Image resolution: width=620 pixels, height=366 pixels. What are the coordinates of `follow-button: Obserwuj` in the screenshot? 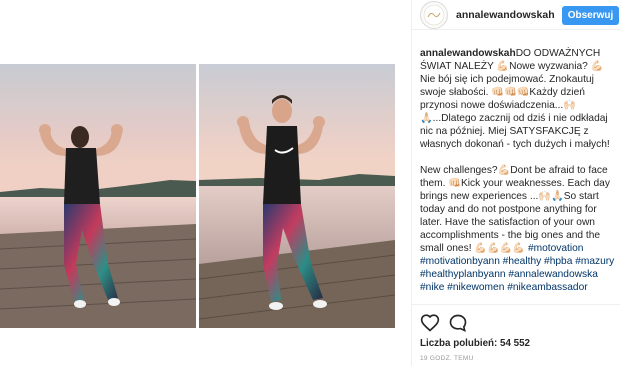 It's located at (590, 15).